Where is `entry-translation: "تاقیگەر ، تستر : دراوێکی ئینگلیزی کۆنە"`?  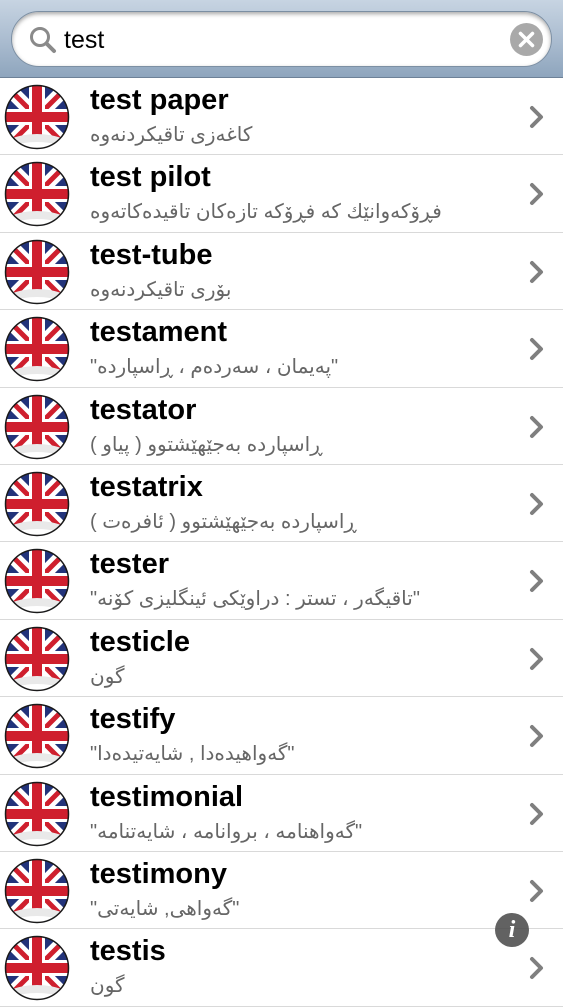
entry-translation: "تاقیگەر ، تستر : دراوێکی ئینگلیزی کۆنە" is located at coordinates (255, 599).